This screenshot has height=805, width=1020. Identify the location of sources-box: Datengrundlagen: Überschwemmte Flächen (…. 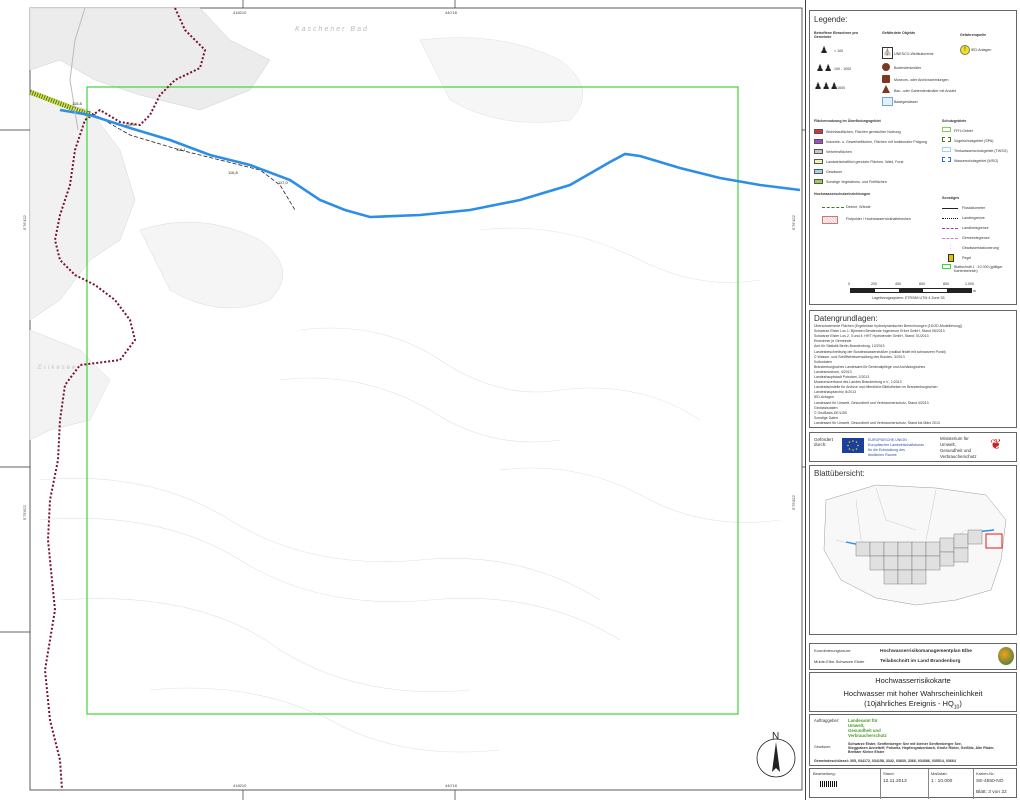
(913, 369).